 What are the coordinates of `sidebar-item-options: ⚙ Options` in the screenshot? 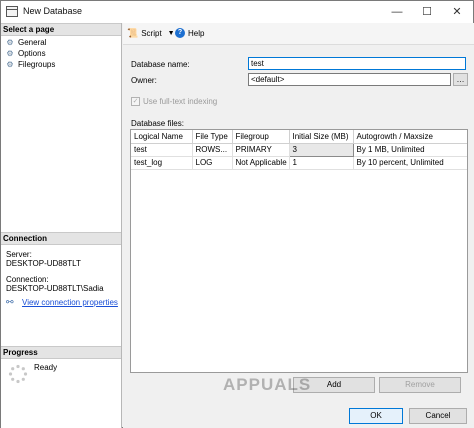 It's located at (25, 53).